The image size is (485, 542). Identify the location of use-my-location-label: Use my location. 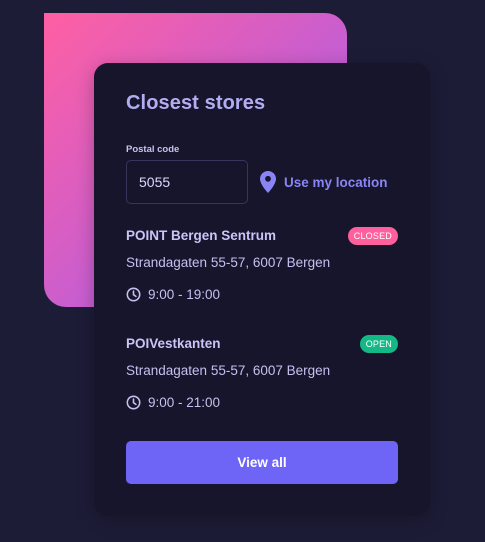
(336, 182).